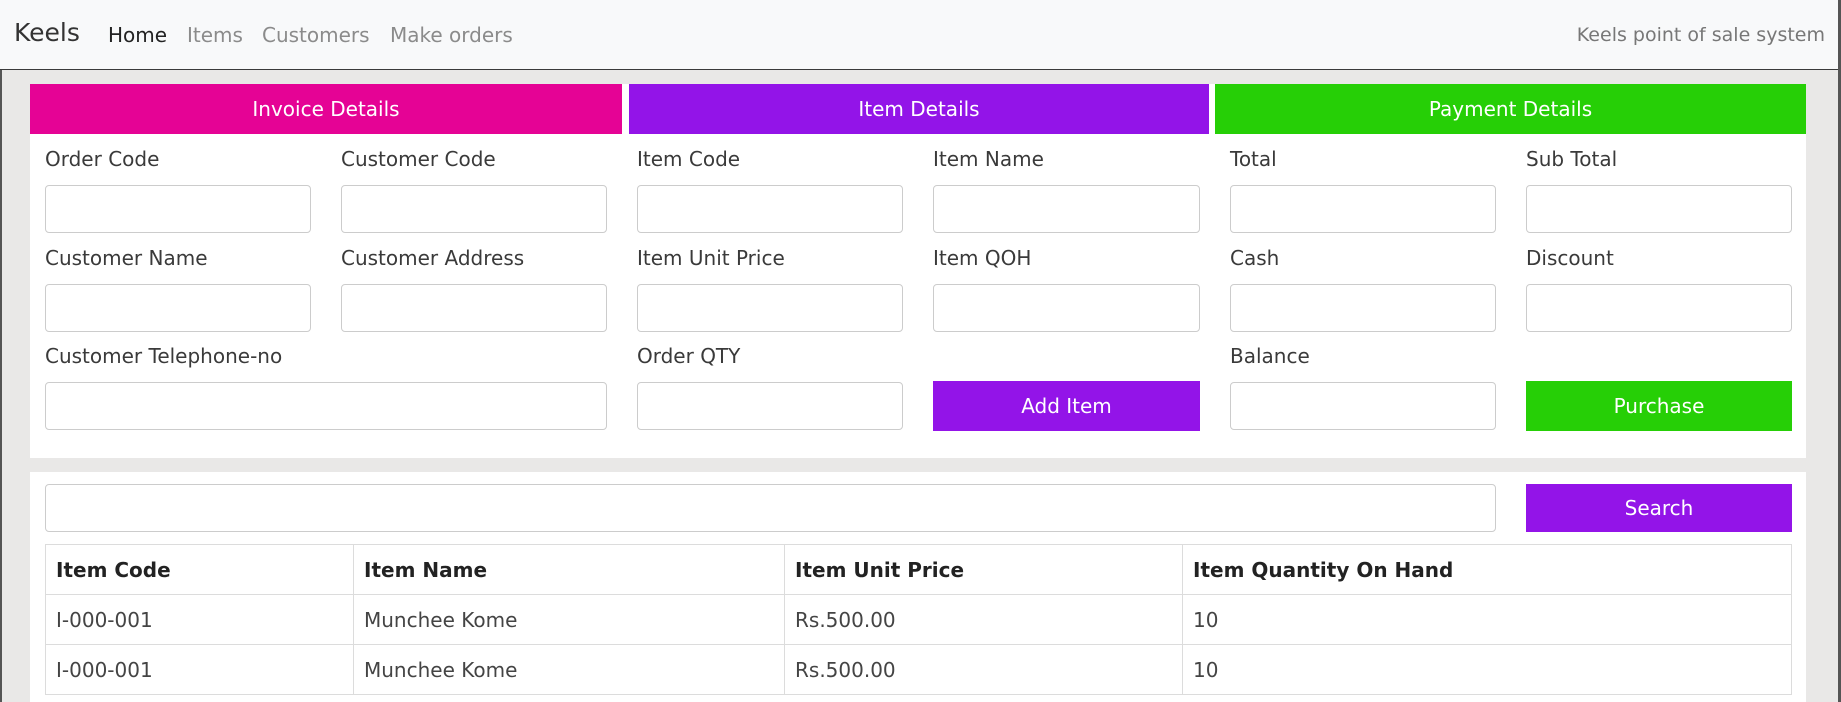 This screenshot has height=702, width=1841. What do you see at coordinates (102, 159) in the screenshot?
I see `order-code-label: Order Code` at bounding box center [102, 159].